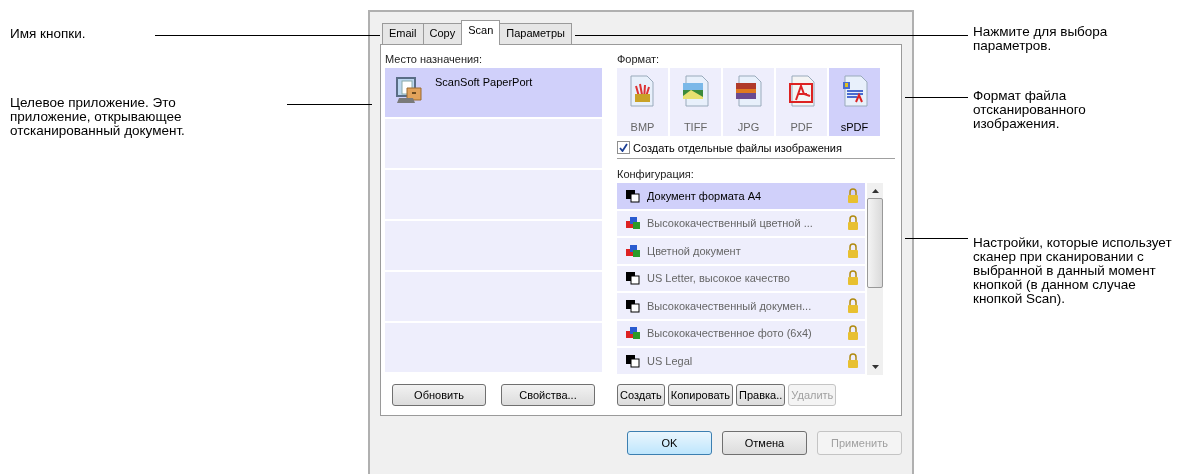 The height and width of the screenshot is (474, 1201). I want to click on section-label: Конфигурация:, so click(656, 174).